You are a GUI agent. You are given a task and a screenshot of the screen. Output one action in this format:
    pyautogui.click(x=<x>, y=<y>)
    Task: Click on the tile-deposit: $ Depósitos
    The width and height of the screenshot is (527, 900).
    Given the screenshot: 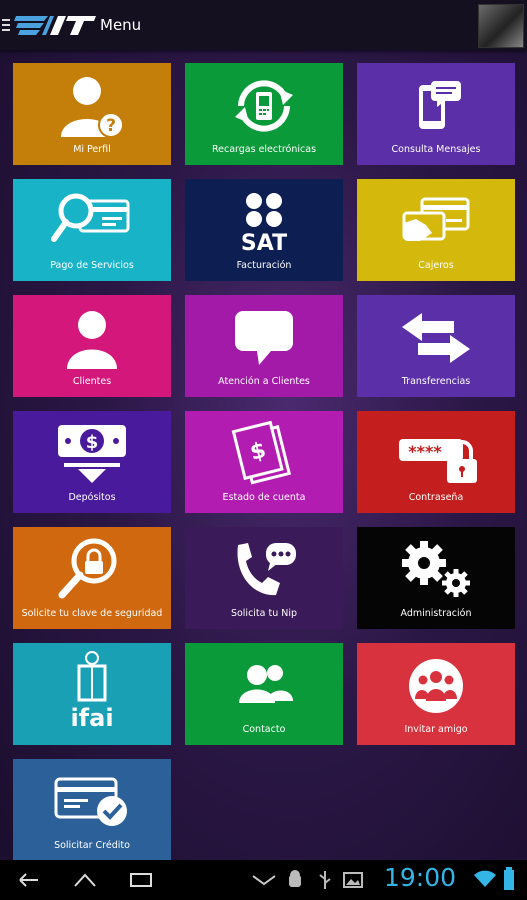 What is the action you would take?
    pyautogui.click(x=92, y=462)
    